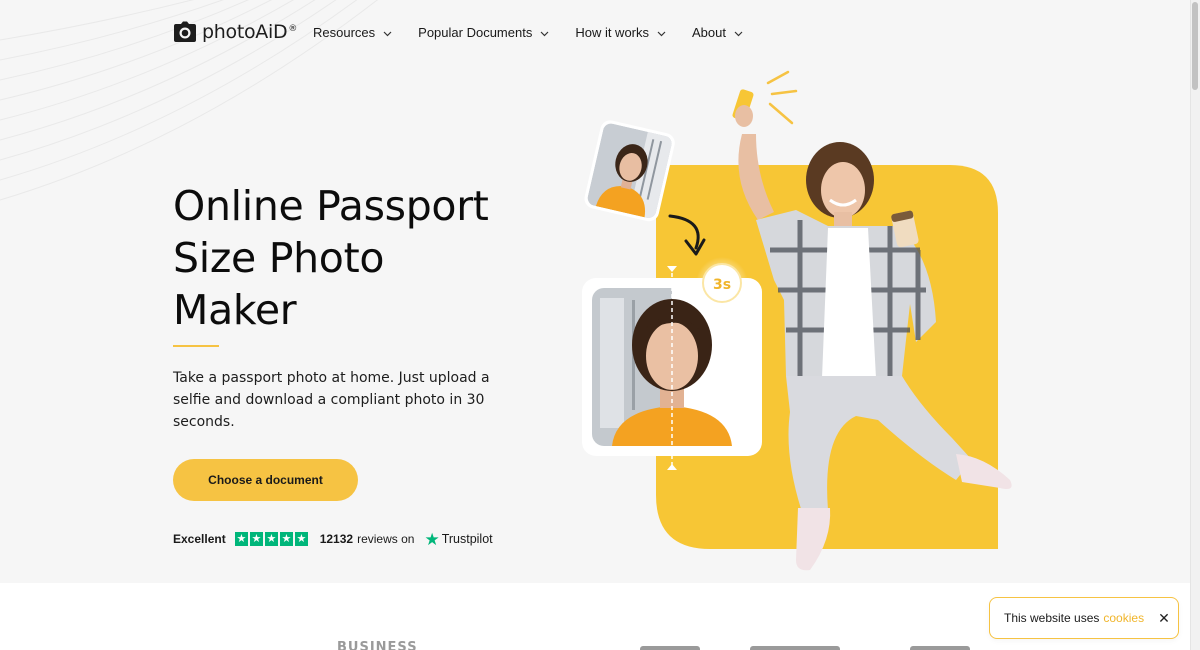 The width and height of the screenshot is (1200, 650). Describe the element at coordinates (1052, 618) in the screenshot. I see `cookie-text: This website uses` at that location.